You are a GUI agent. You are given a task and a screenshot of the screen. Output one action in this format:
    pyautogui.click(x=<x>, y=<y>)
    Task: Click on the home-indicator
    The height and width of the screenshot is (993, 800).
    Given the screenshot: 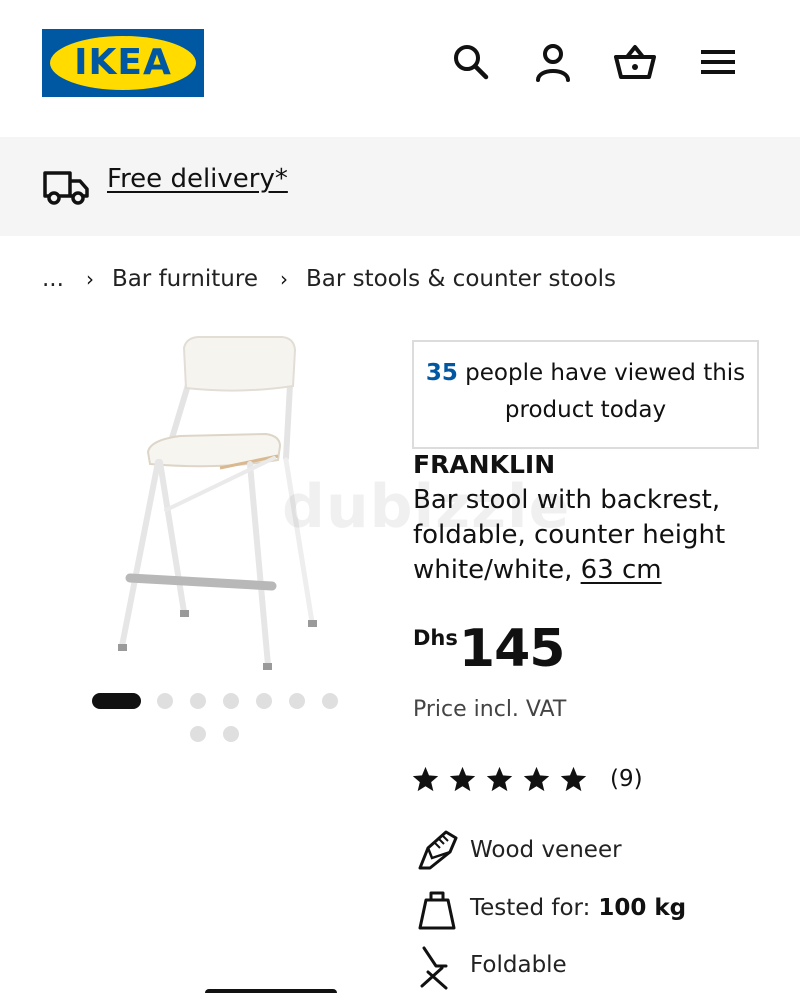 What is the action you would take?
    pyautogui.click(x=271, y=991)
    